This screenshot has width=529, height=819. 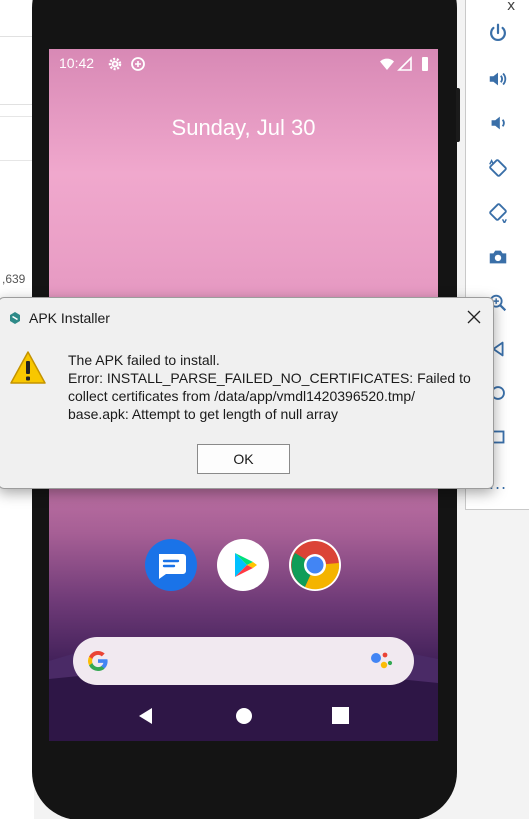 What do you see at coordinates (498, 33) in the screenshot?
I see `power-icon` at bounding box center [498, 33].